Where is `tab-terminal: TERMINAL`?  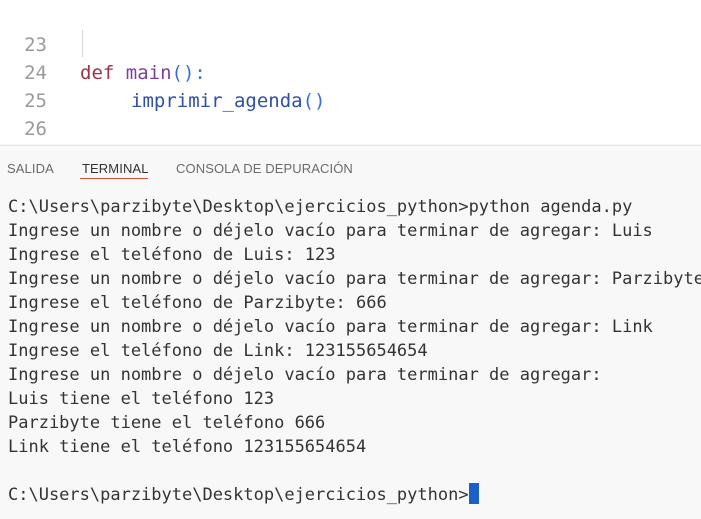
tab-terminal: TERMINAL is located at coordinates (115, 168).